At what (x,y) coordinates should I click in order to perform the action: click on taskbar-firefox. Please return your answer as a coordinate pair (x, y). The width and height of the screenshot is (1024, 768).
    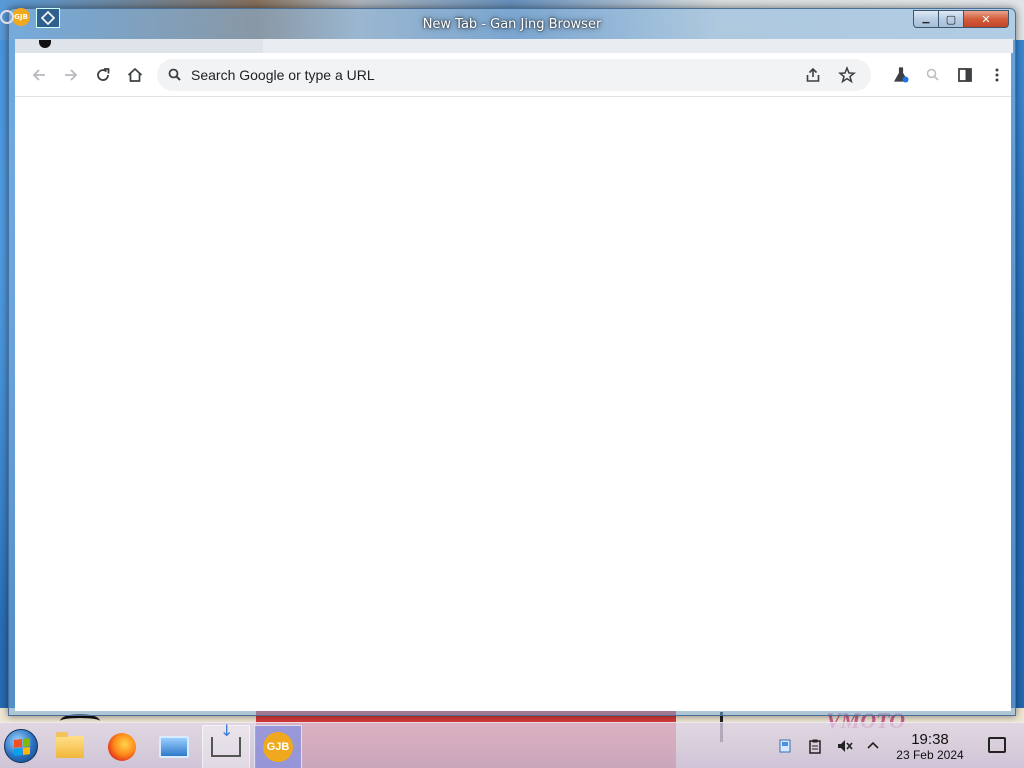
    Looking at the image, I should click on (122, 746).